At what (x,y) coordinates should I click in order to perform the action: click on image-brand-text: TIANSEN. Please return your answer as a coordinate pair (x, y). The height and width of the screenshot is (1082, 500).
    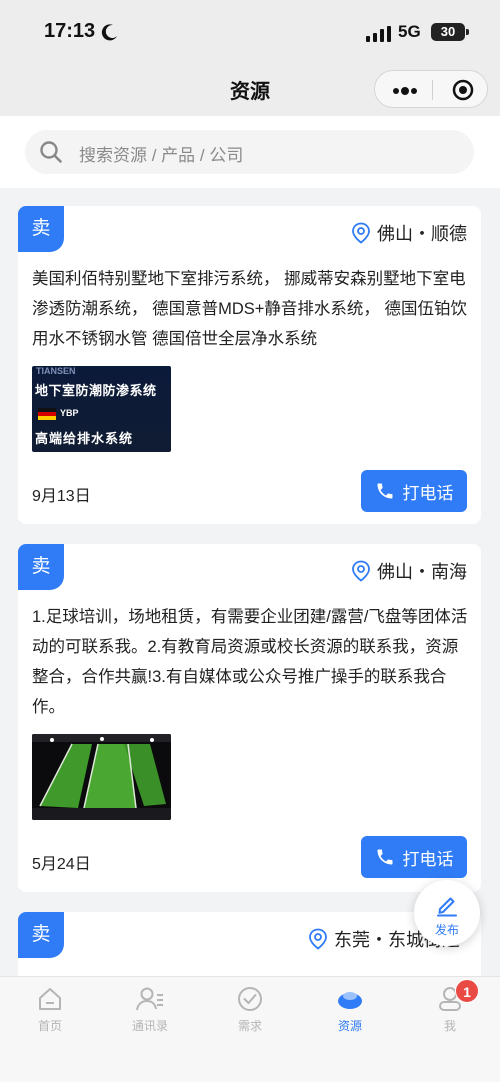
    Looking at the image, I should click on (56, 371).